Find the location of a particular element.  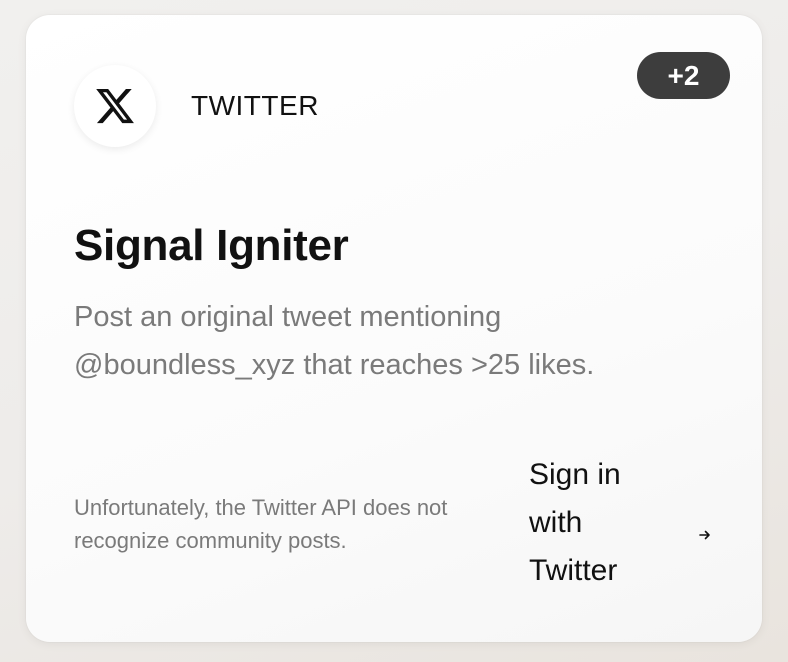

sign-in-with-twitter-button: Sign in with Twitter is located at coordinates (629, 526).